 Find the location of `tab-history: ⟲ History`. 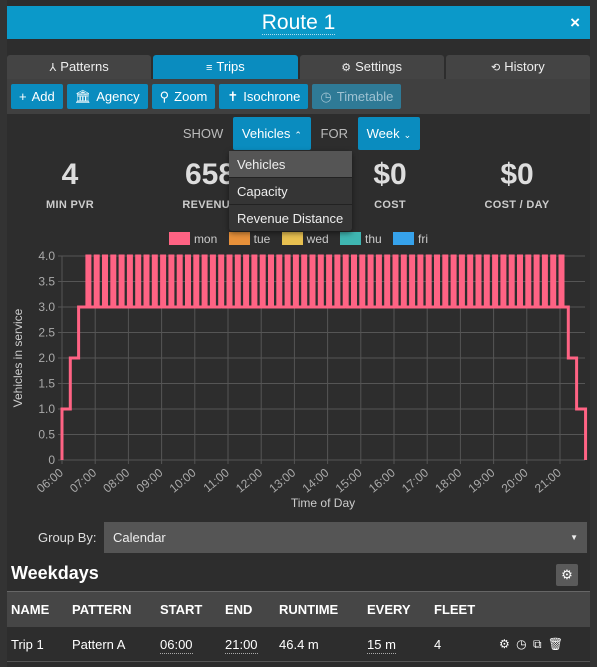

tab-history: ⟲ History is located at coordinates (517, 67).